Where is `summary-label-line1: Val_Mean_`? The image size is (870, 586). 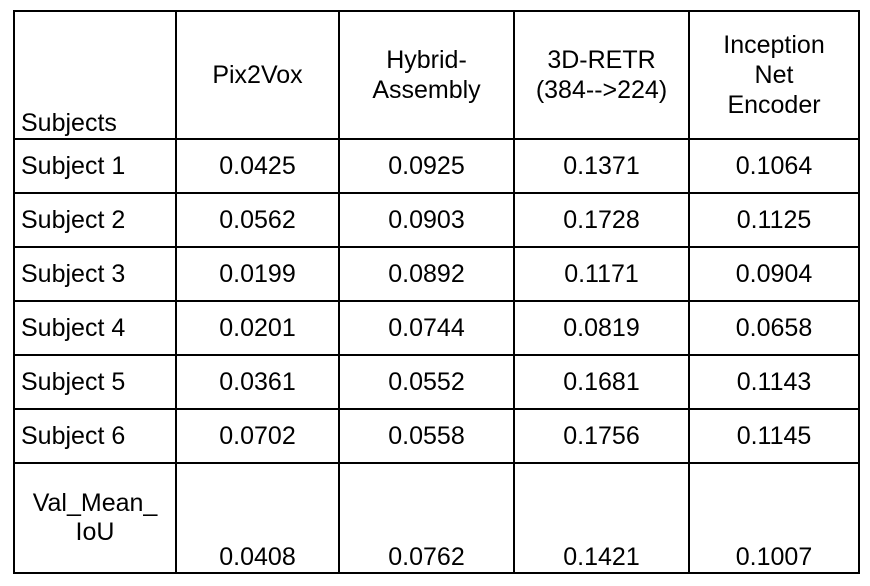
summary-label-line1: Val_Mean_ is located at coordinates (95, 502).